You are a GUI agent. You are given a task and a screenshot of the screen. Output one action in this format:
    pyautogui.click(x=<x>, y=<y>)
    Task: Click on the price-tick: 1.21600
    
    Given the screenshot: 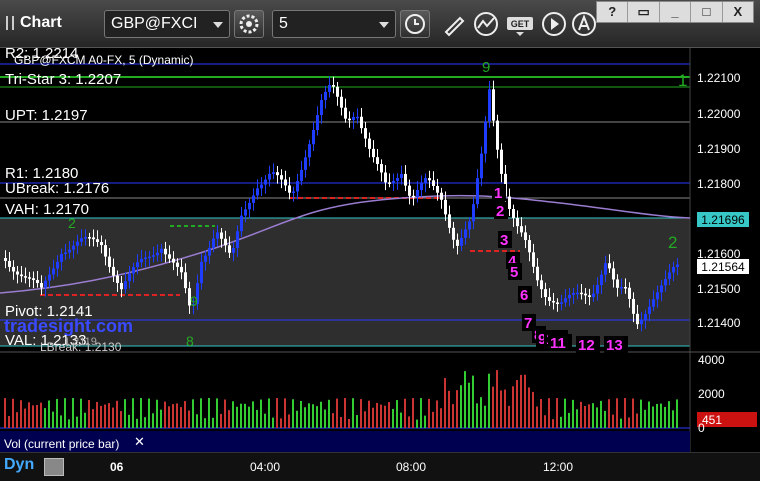 What is the action you would take?
    pyautogui.click(x=719, y=254)
    